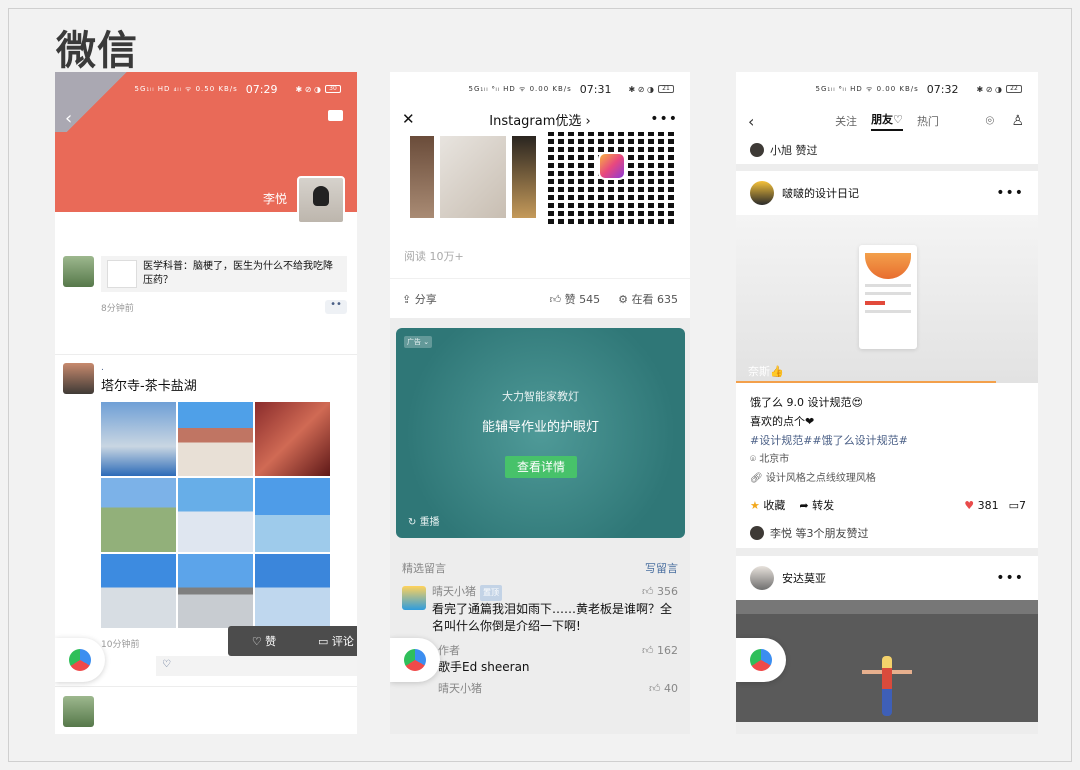  I want to click on post-line-2: 喜欢的点个❤, so click(782, 421).